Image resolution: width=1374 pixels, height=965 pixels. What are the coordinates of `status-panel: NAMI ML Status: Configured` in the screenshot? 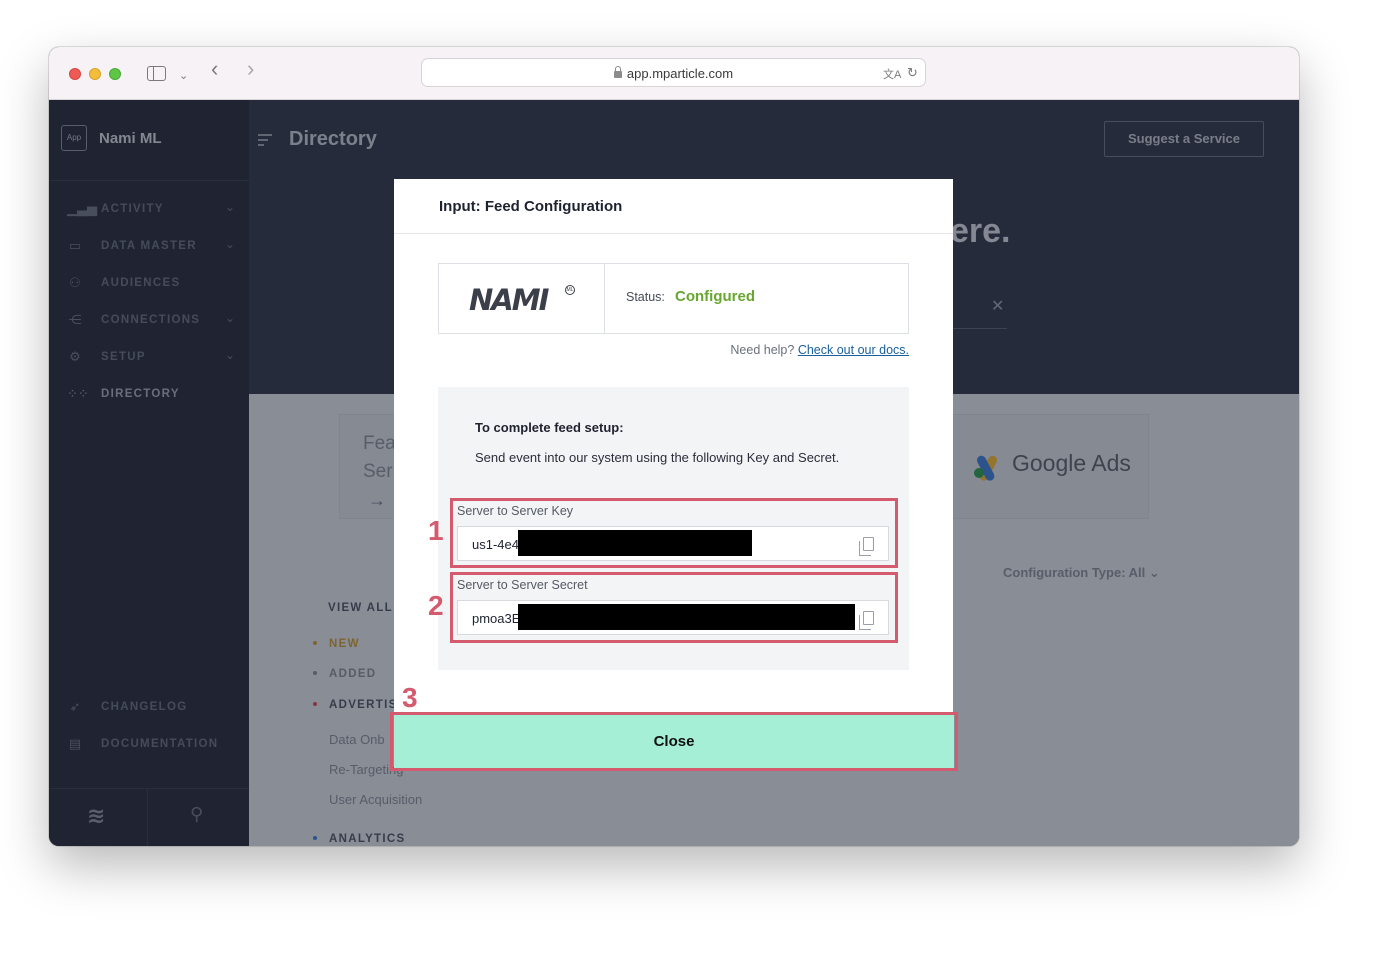 It's located at (673, 298).